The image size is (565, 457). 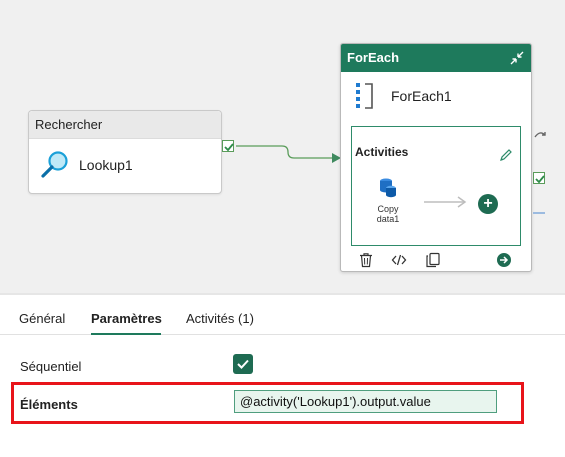 I want to click on trash-icon, so click(x=366, y=260).